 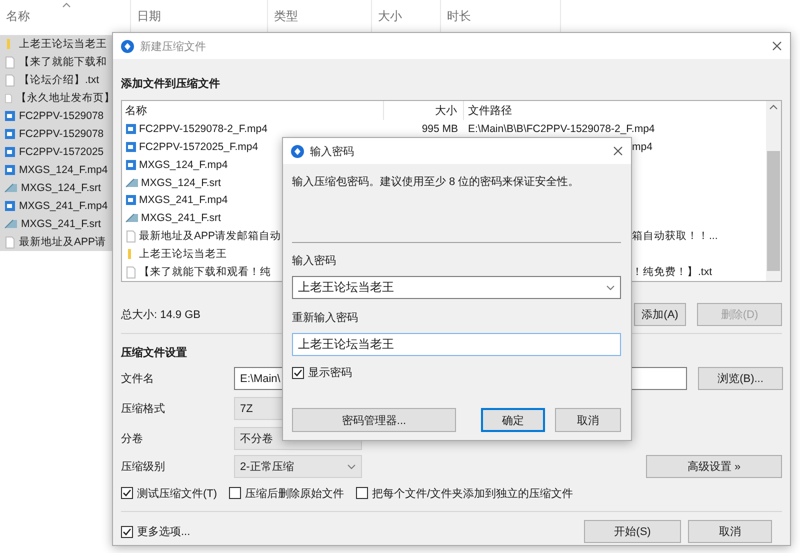 What do you see at coordinates (314, 261) in the screenshot?
I see `field-label: 输入密码` at bounding box center [314, 261].